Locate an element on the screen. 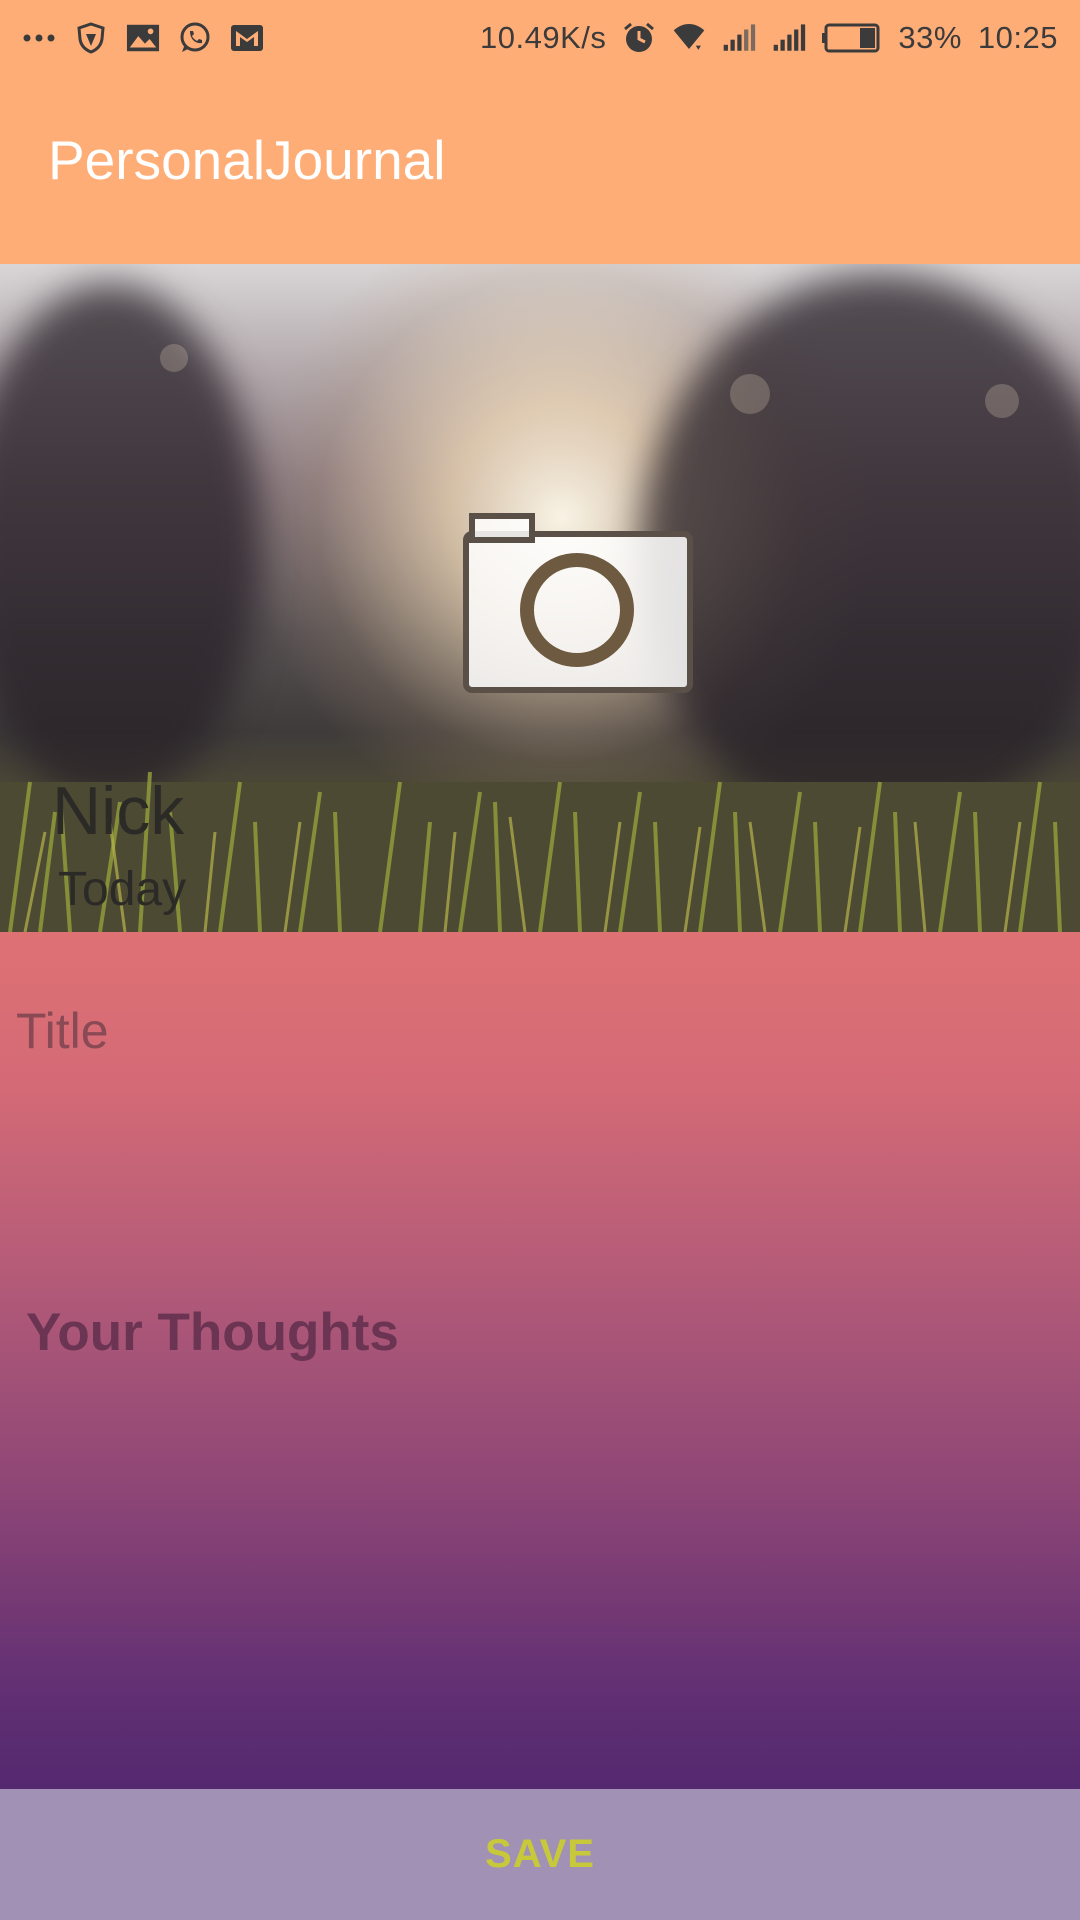 Image resolution: width=1080 pixels, height=1920 pixels. whatsapp-icon is located at coordinates (195, 38).